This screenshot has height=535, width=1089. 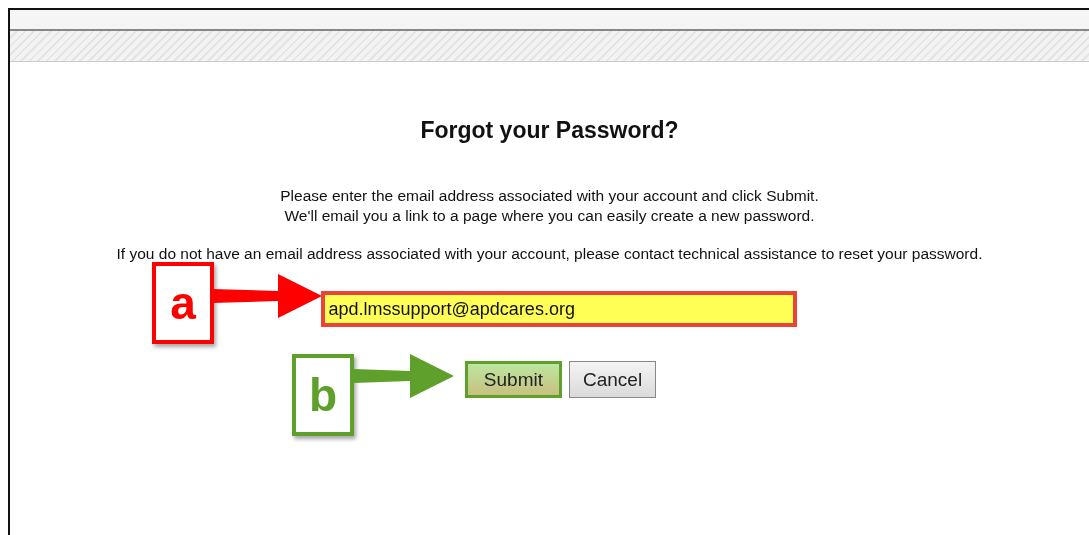 I want to click on cancel-button: Cancel, so click(x=613, y=379).